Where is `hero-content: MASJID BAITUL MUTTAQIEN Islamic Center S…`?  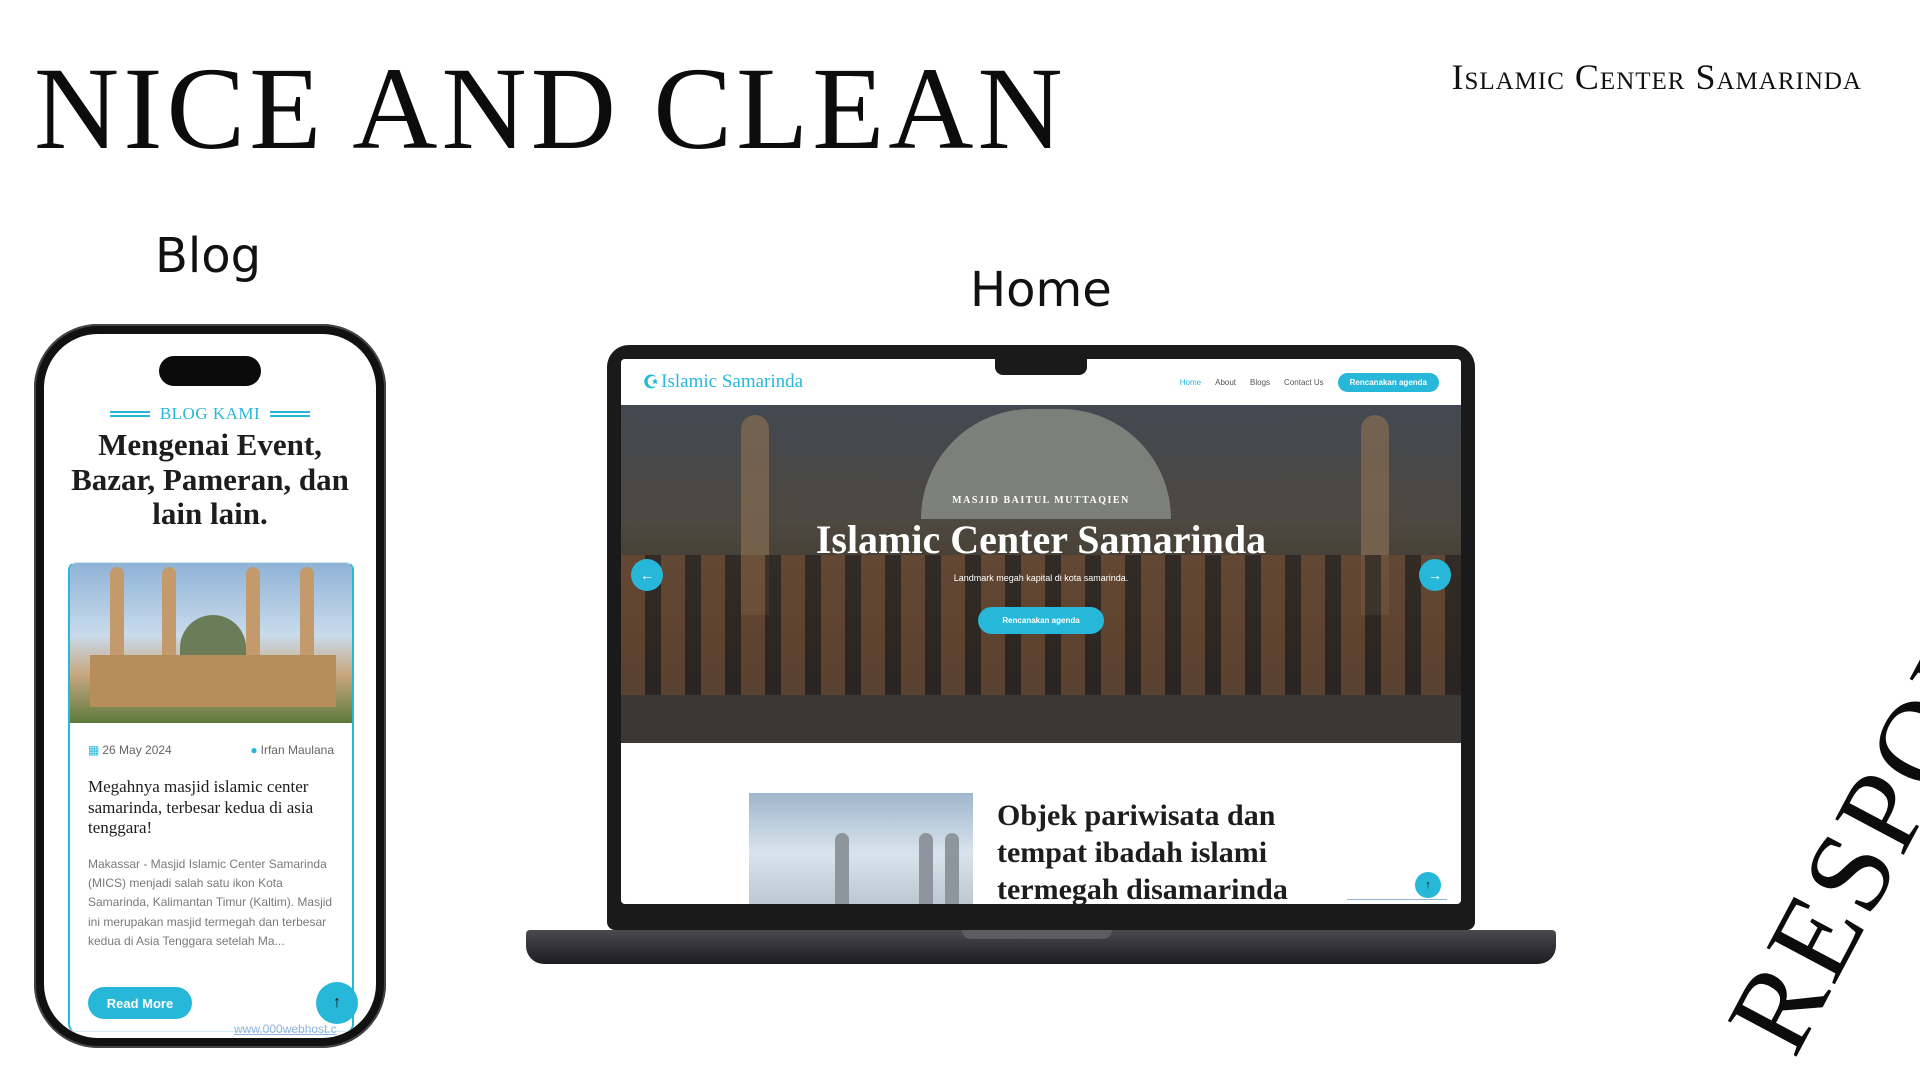 hero-content: MASJID BAITUL MUTTAQIEN Islamic Center S… is located at coordinates (1041, 564).